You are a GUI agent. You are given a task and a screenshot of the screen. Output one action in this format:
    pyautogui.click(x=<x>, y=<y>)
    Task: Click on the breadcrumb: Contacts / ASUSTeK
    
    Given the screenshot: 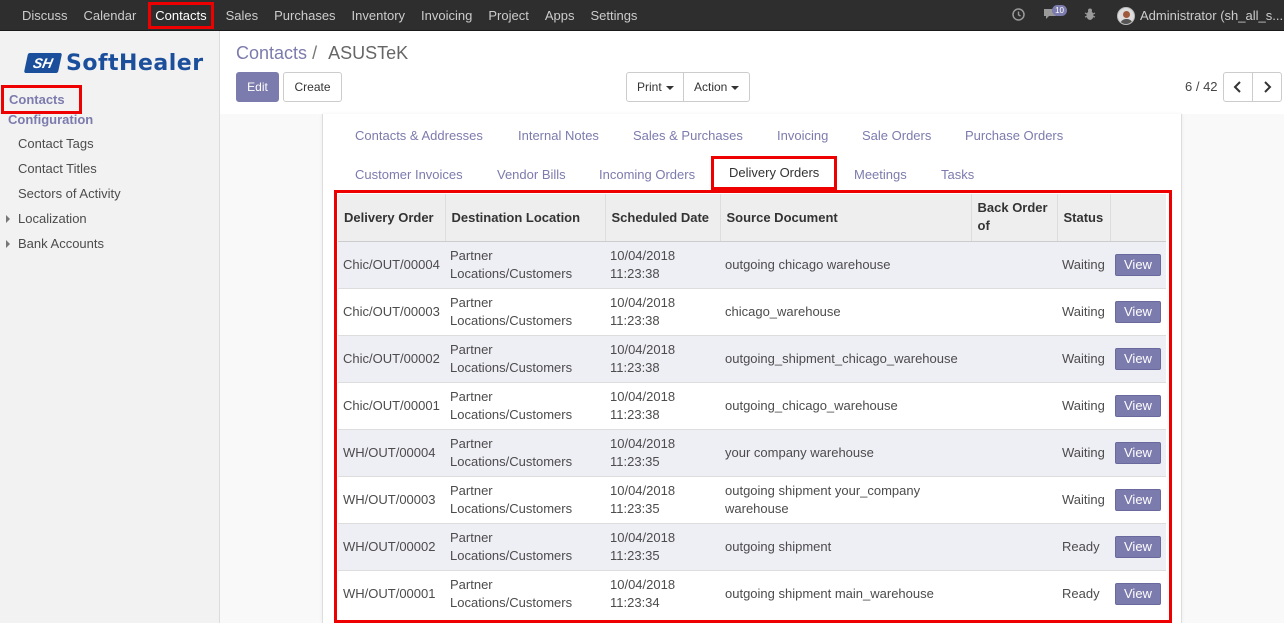 What is the action you would take?
    pyautogui.click(x=322, y=53)
    